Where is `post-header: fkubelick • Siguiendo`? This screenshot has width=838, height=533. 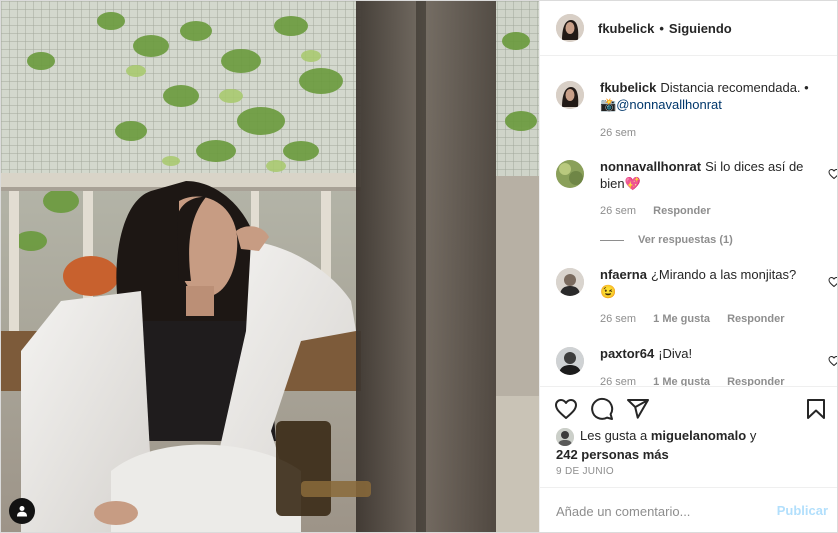 post-header: fkubelick • Siguiendo is located at coordinates (688, 28).